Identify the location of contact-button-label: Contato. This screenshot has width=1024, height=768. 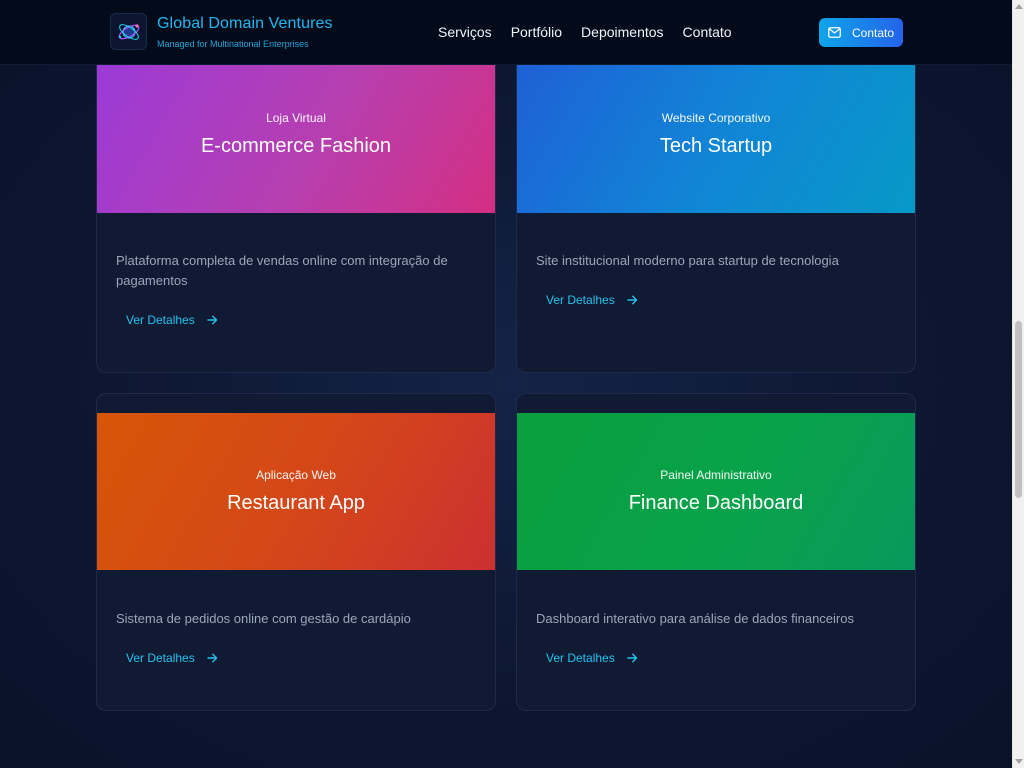
(873, 32).